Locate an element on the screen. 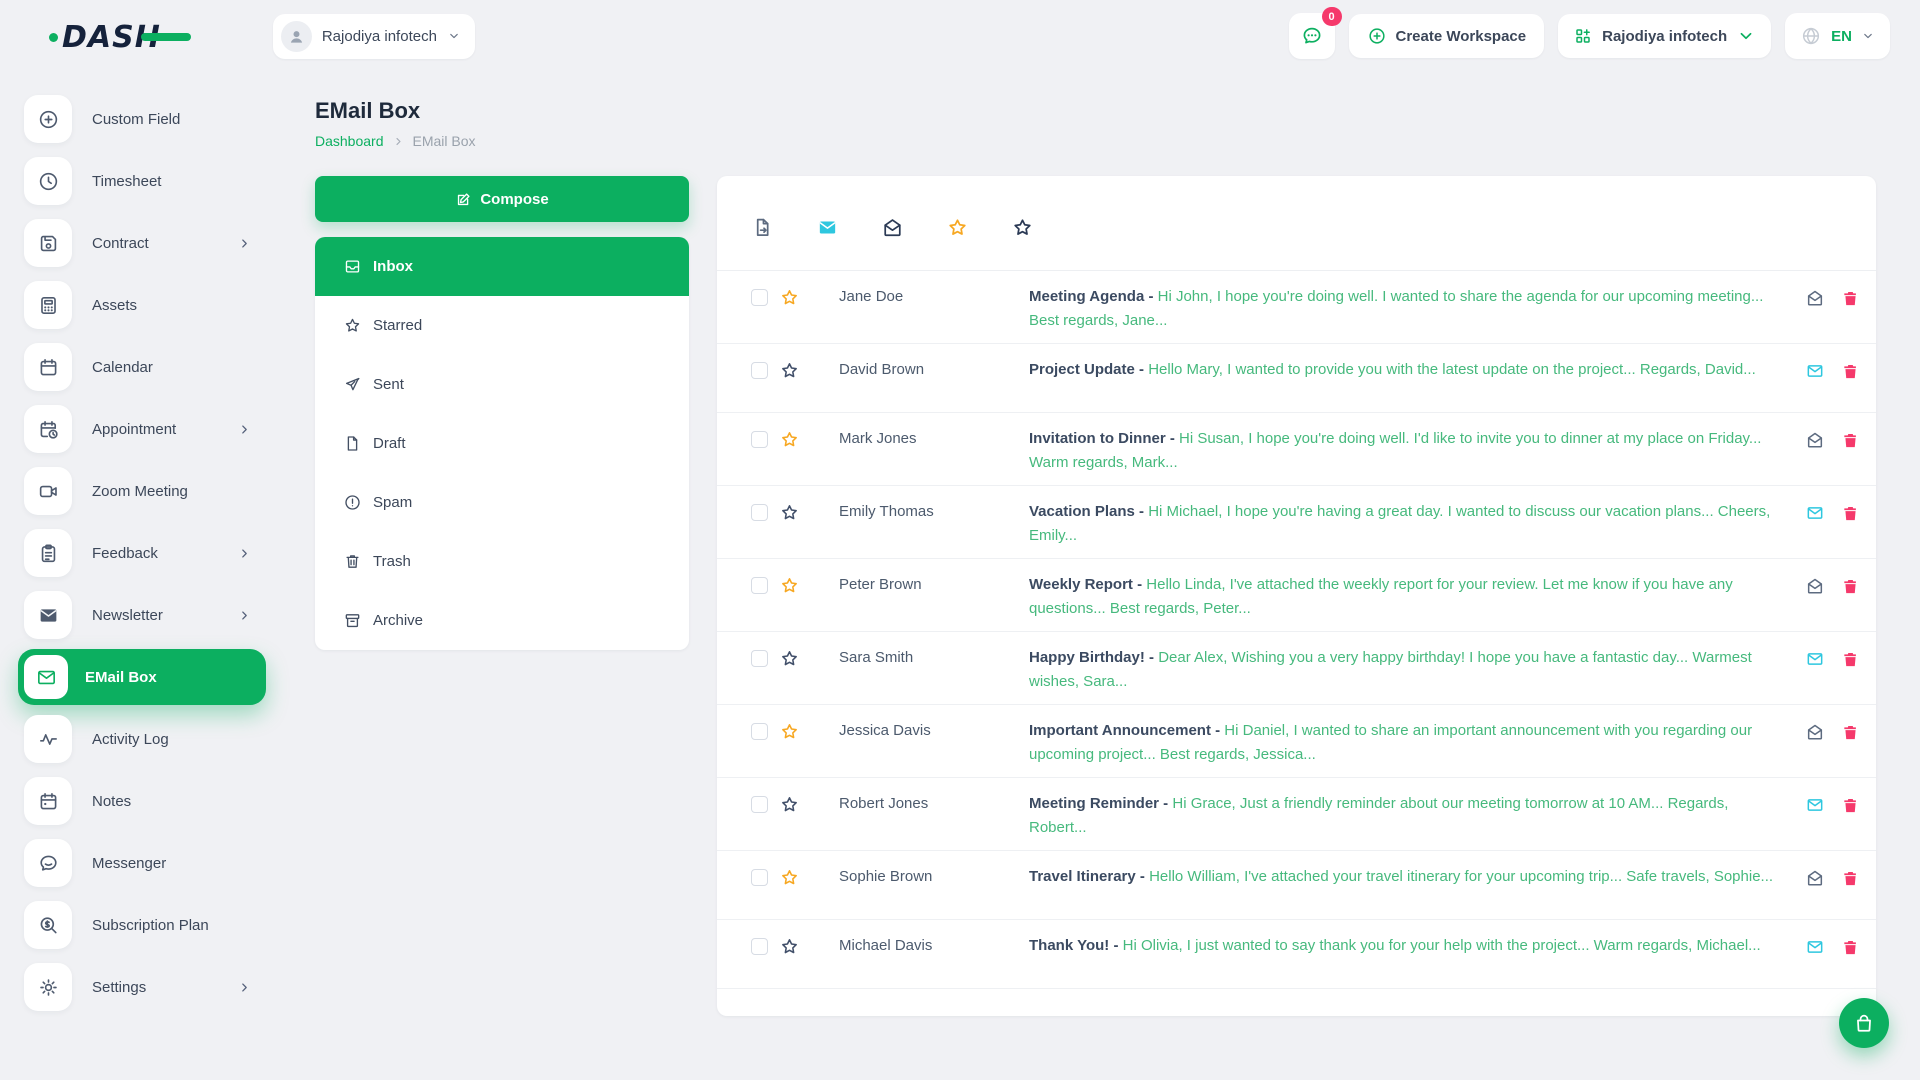 The height and width of the screenshot is (1080, 1920). company-name: Rajodiya infotech is located at coordinates (1665, 36).